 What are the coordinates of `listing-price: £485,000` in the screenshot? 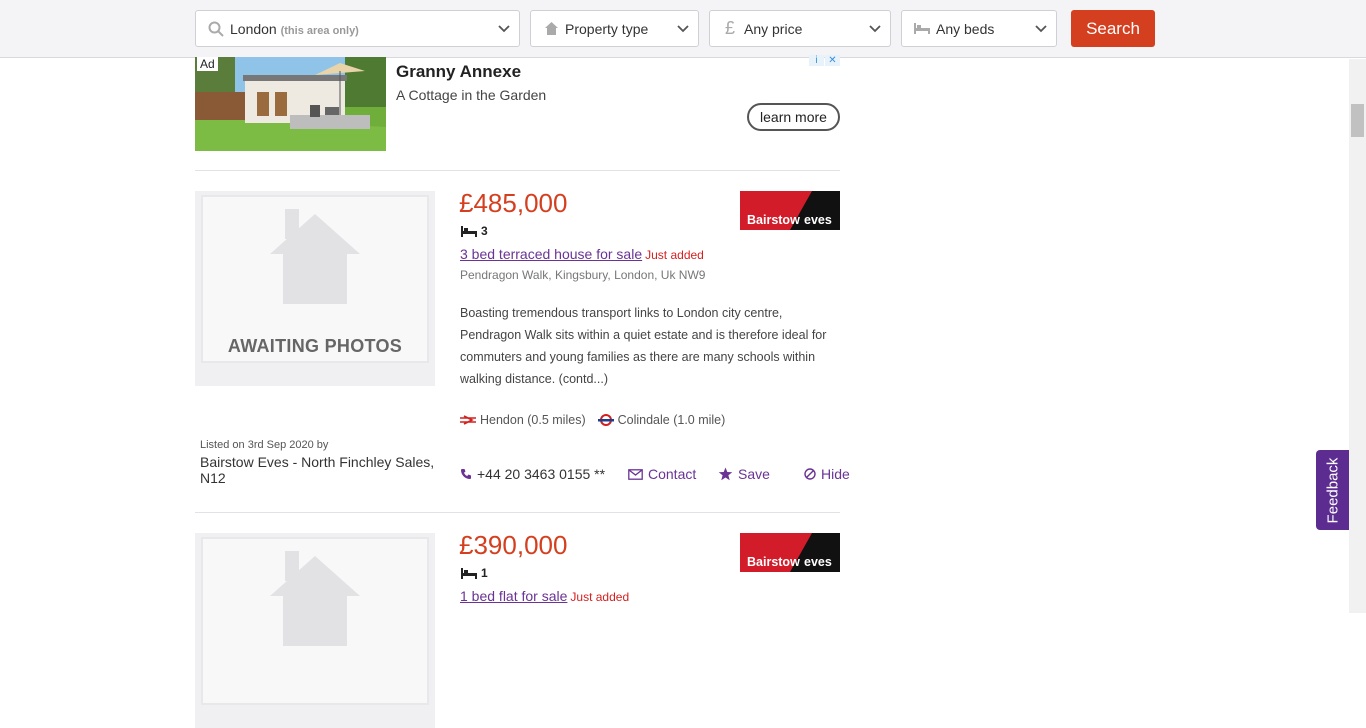 It's located at (513, 203).